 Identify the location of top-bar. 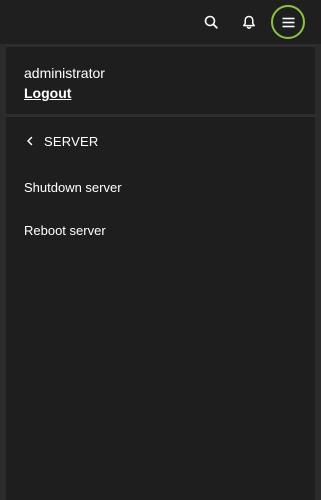
(160, 22).